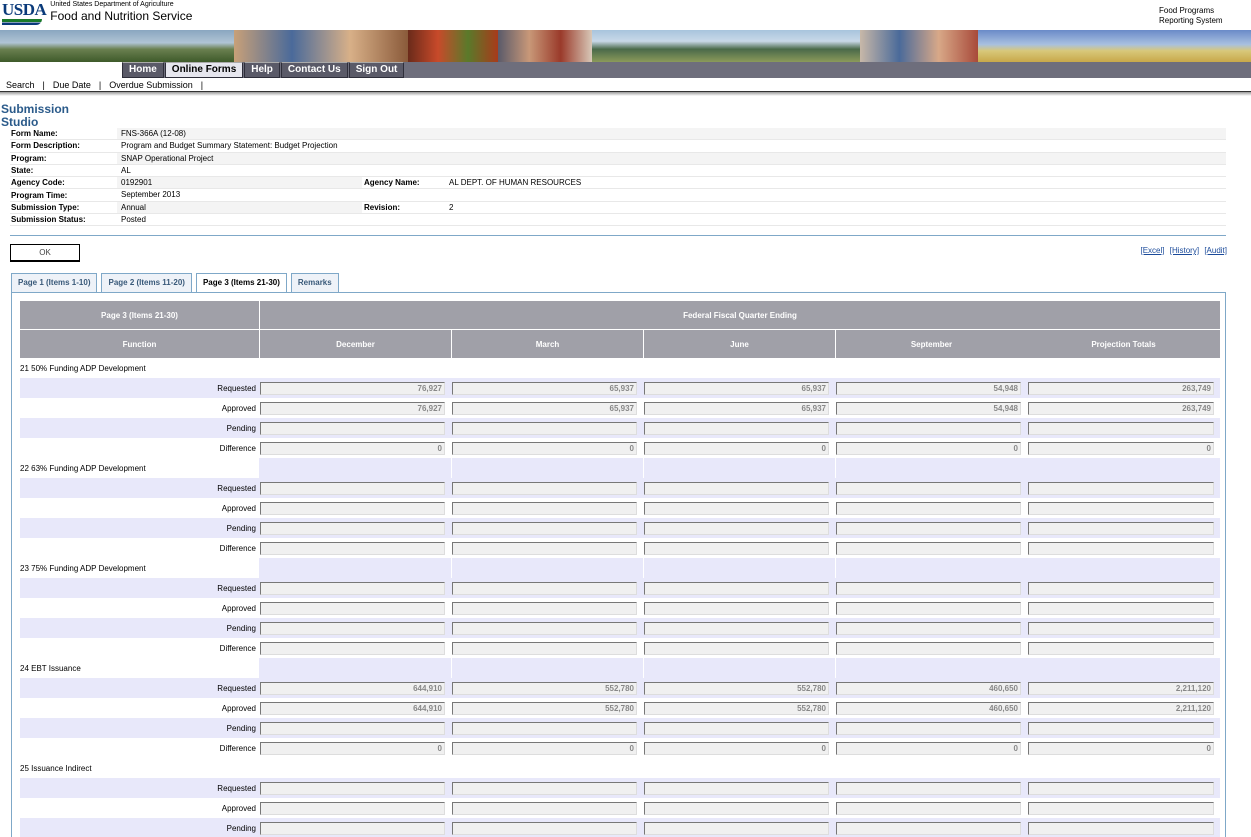  Describe the element at coordinates (151, 85) in the screenshot. I see `subnav-overdue-submission: Overdue Submission` at that location.